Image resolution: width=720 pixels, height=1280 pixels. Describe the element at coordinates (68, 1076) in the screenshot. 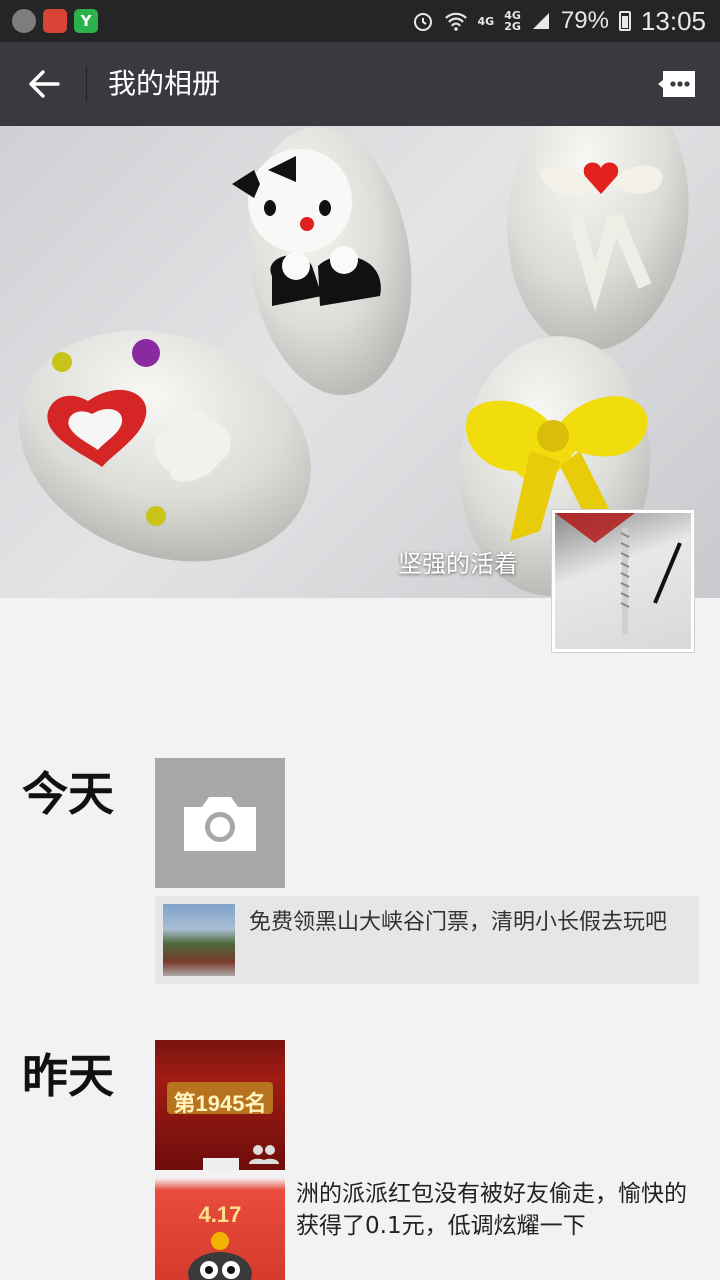

I see `day-label-yesterday: 昨天` at that location.